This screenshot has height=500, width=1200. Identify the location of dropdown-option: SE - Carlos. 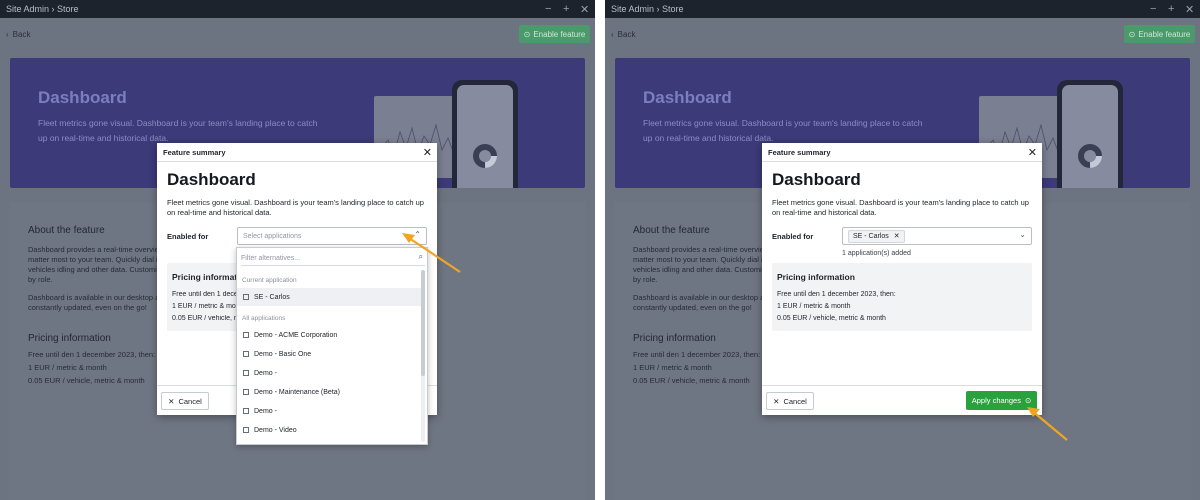
(329, 297).